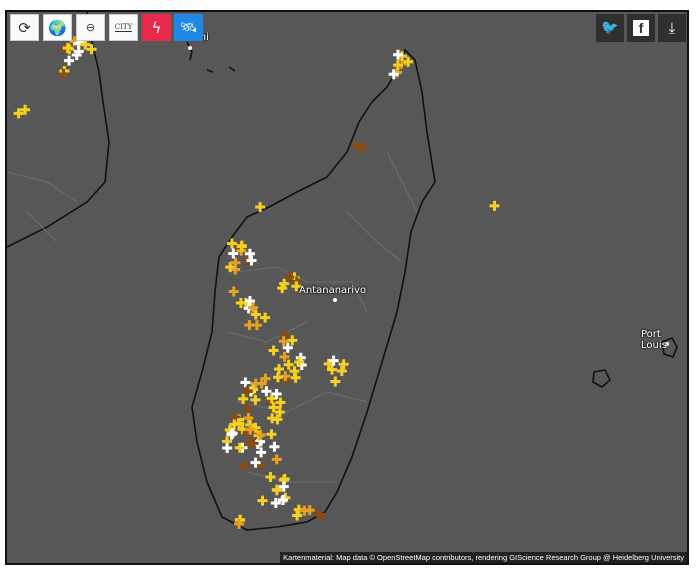 This screenshot has height=573, width=699. I want to click on country-borders, so click(42, 207).